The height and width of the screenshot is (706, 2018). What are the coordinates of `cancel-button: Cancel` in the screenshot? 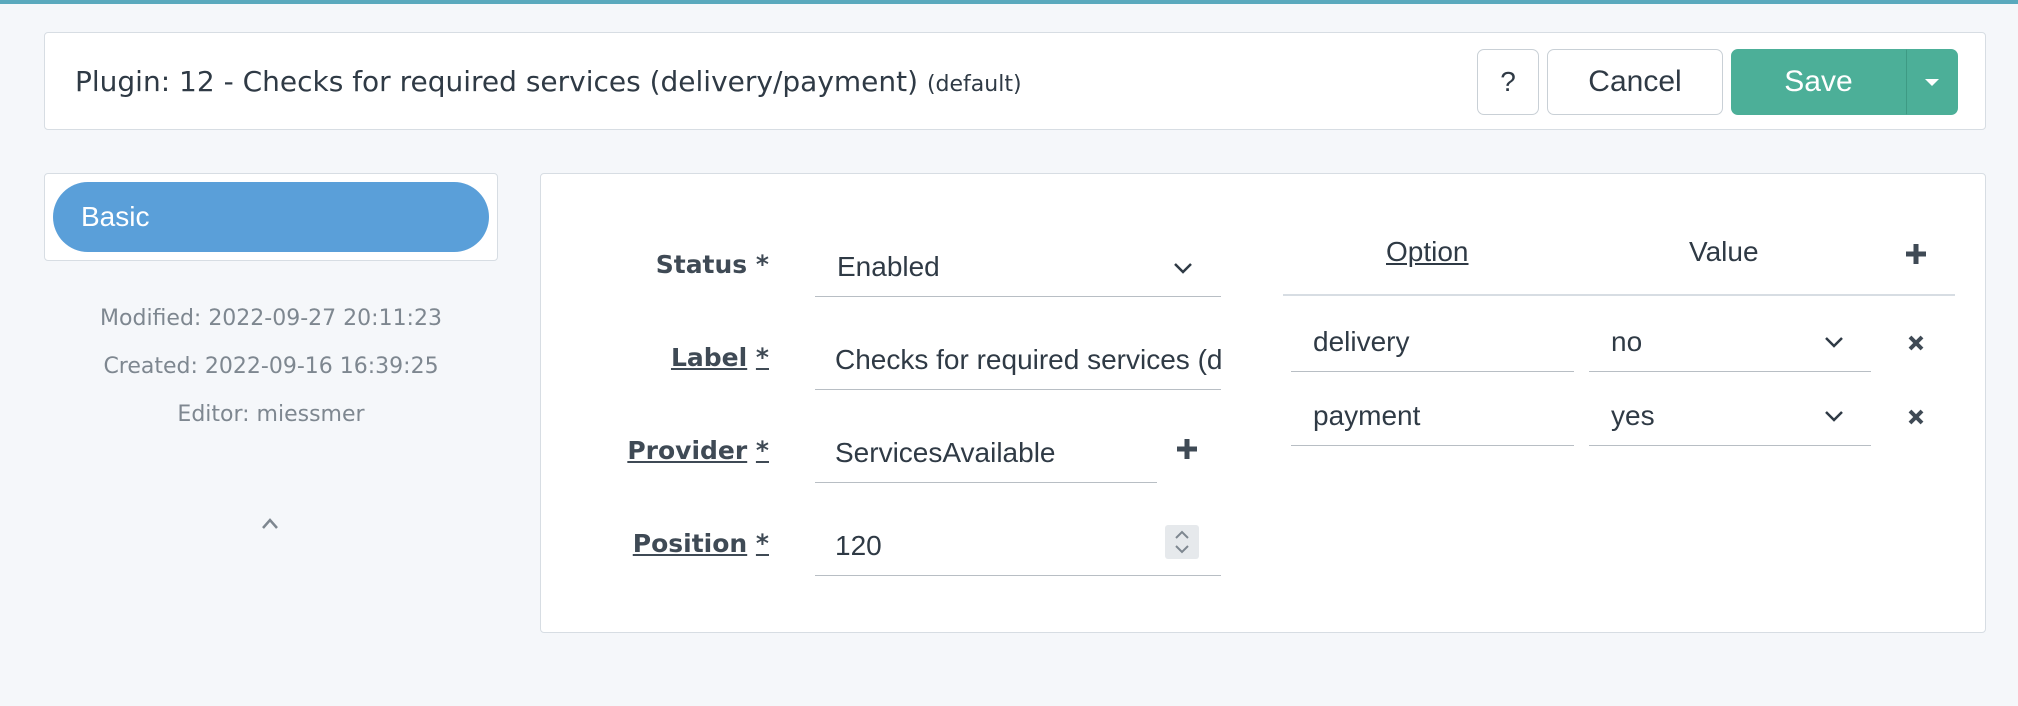 It's located at (1635, 82).